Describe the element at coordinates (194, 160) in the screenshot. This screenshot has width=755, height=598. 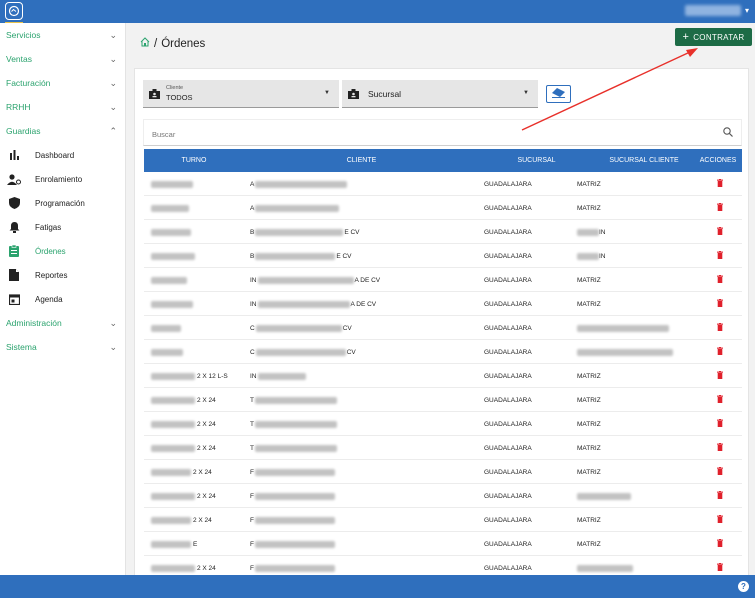
I see `col-header-turno: TURNO` at that location.